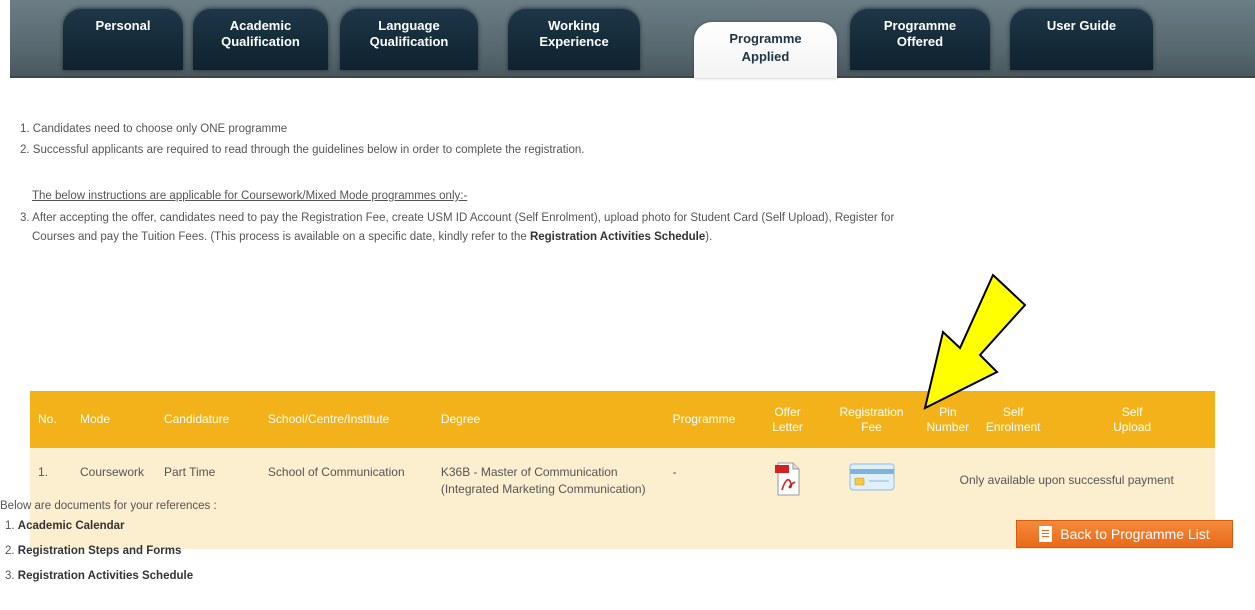  What do you see at coordinates (617, 237) in the screenshot?
I see `registration-activities-schedule-link: Registration Activities Schedule` at bounding box center [617, 237].